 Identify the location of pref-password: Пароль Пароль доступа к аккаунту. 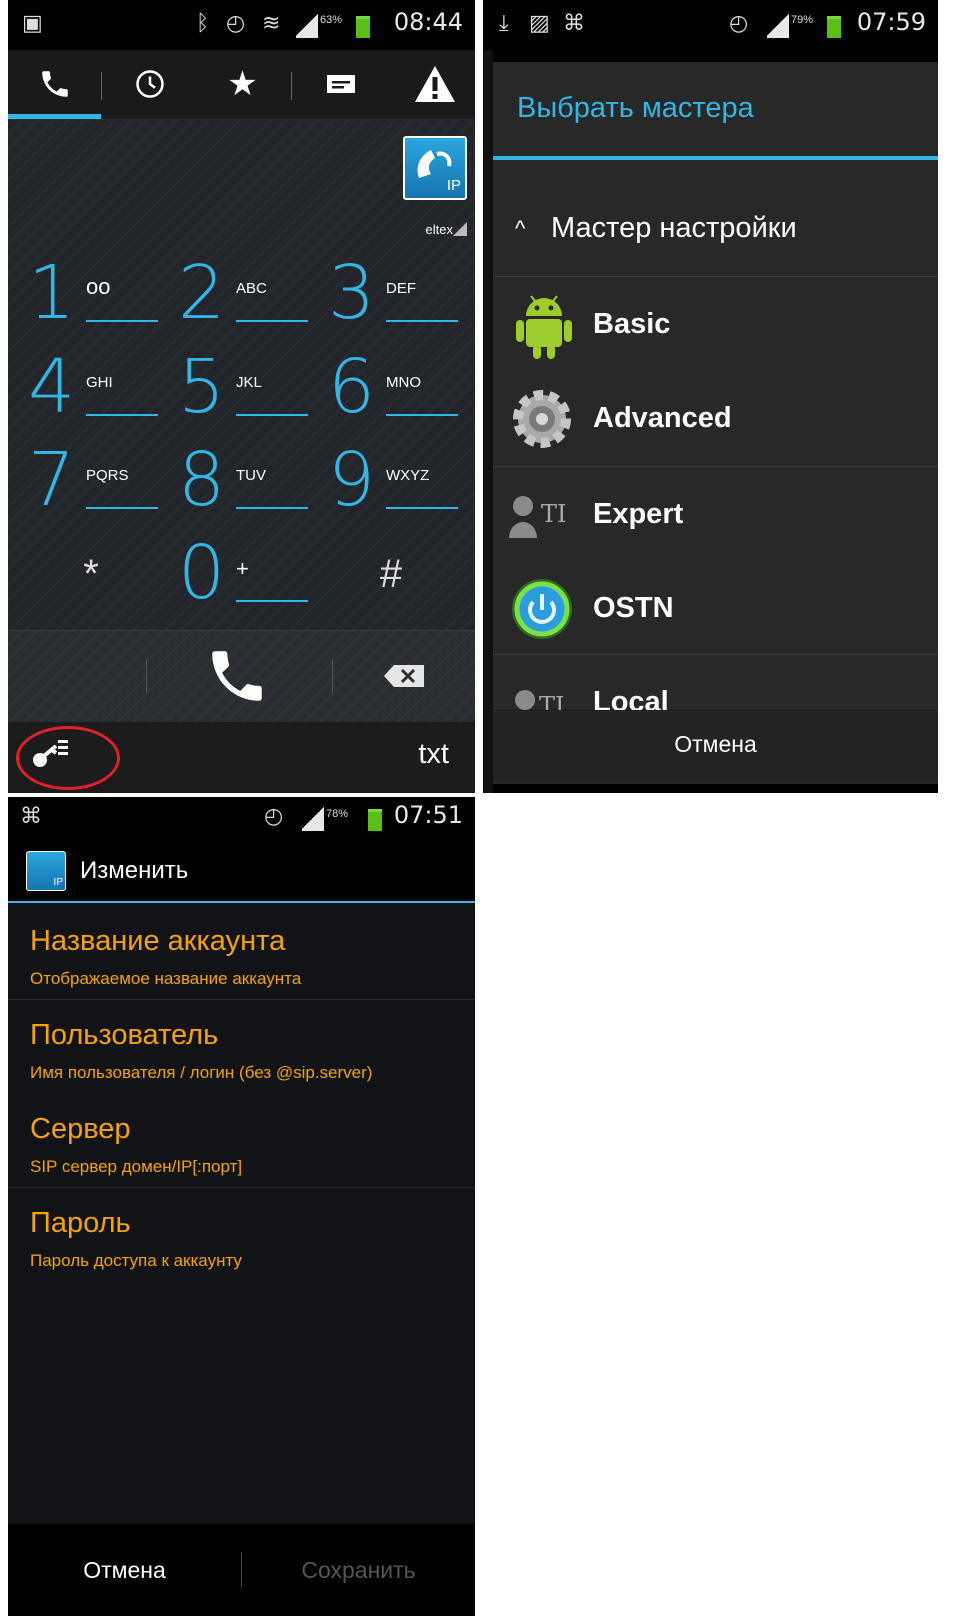
(241, 1232).